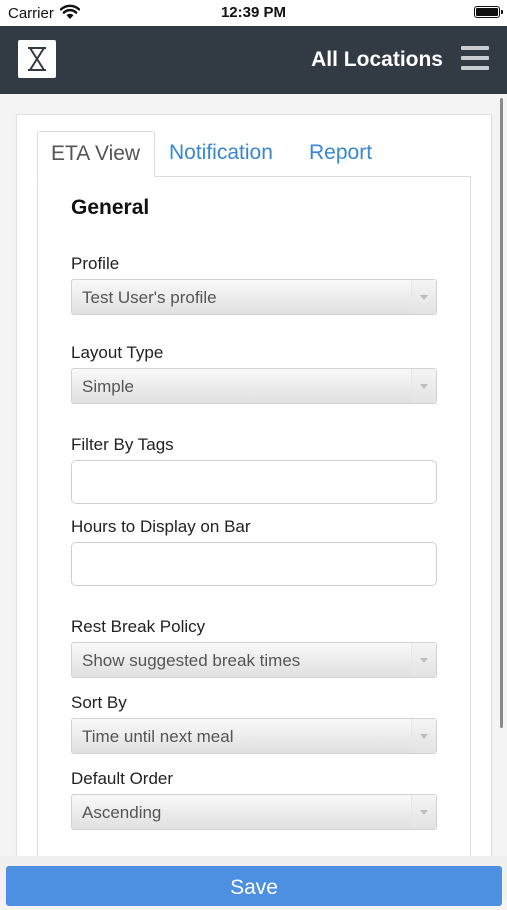  What do you see at coordinates (254, 297) in the screenshot?
I see `profile-select: Test User's profile` at bounding box center [254, 297].